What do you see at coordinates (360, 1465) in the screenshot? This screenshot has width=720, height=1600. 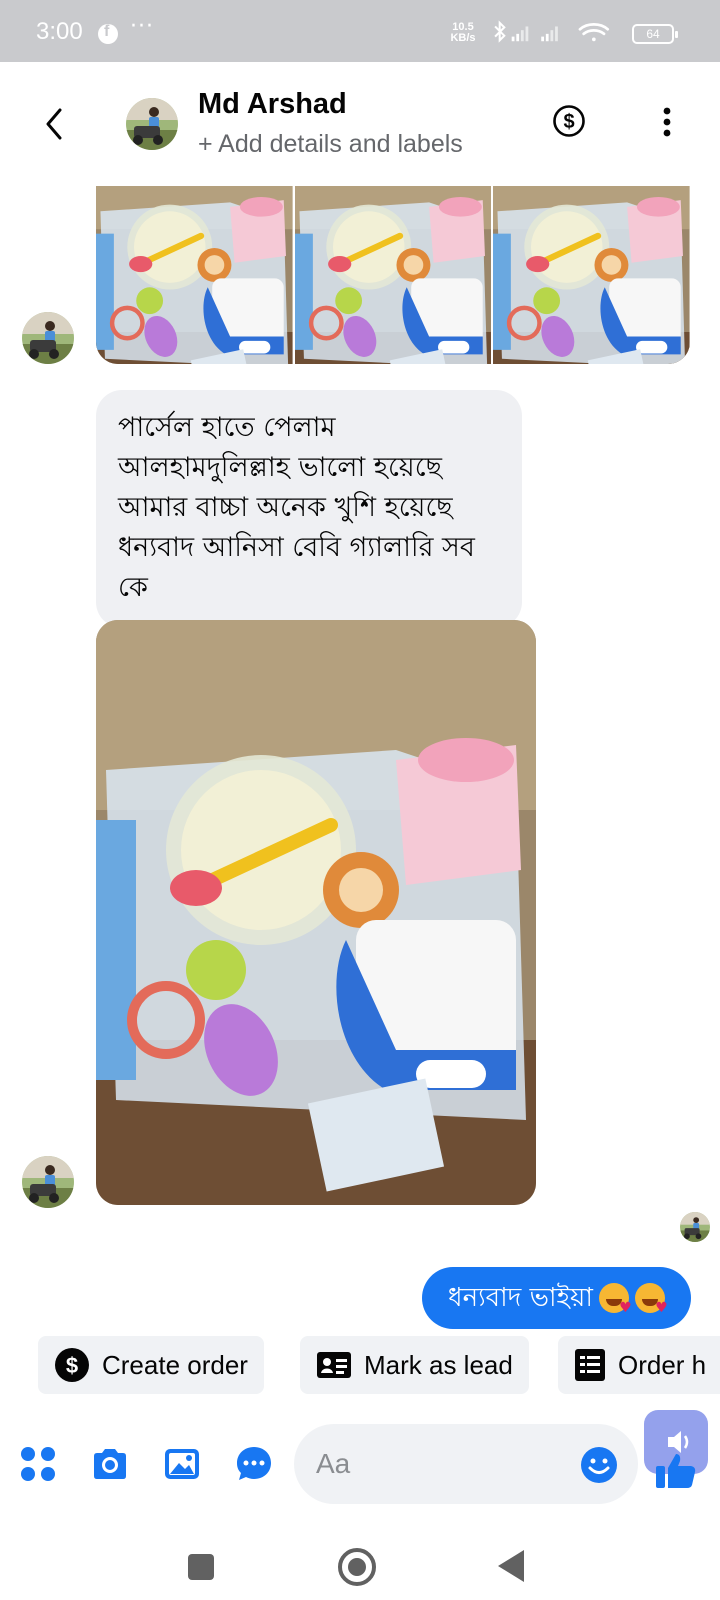 I see `message-composer` at bounding box center [360, 1465].